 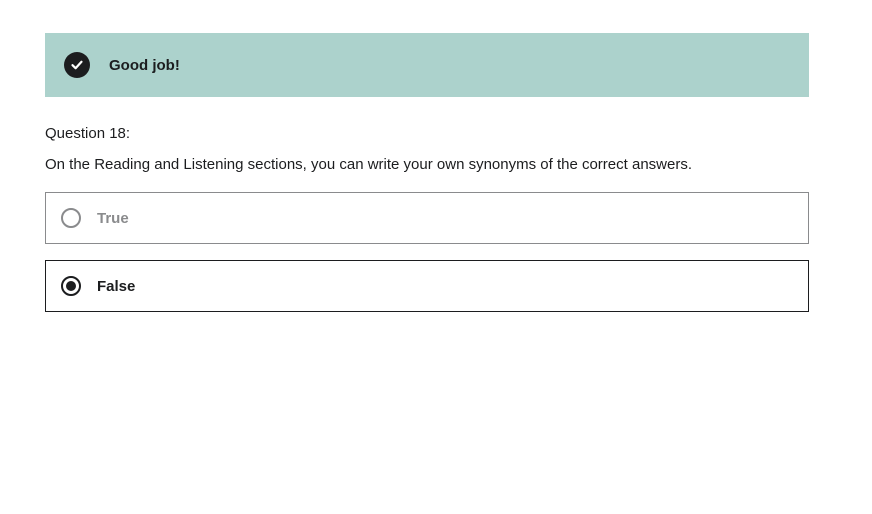 What do you see at coordinates (144, 65) in the screenshot?
I see `alert-message: Good job!` at bounding box center [144, 65].